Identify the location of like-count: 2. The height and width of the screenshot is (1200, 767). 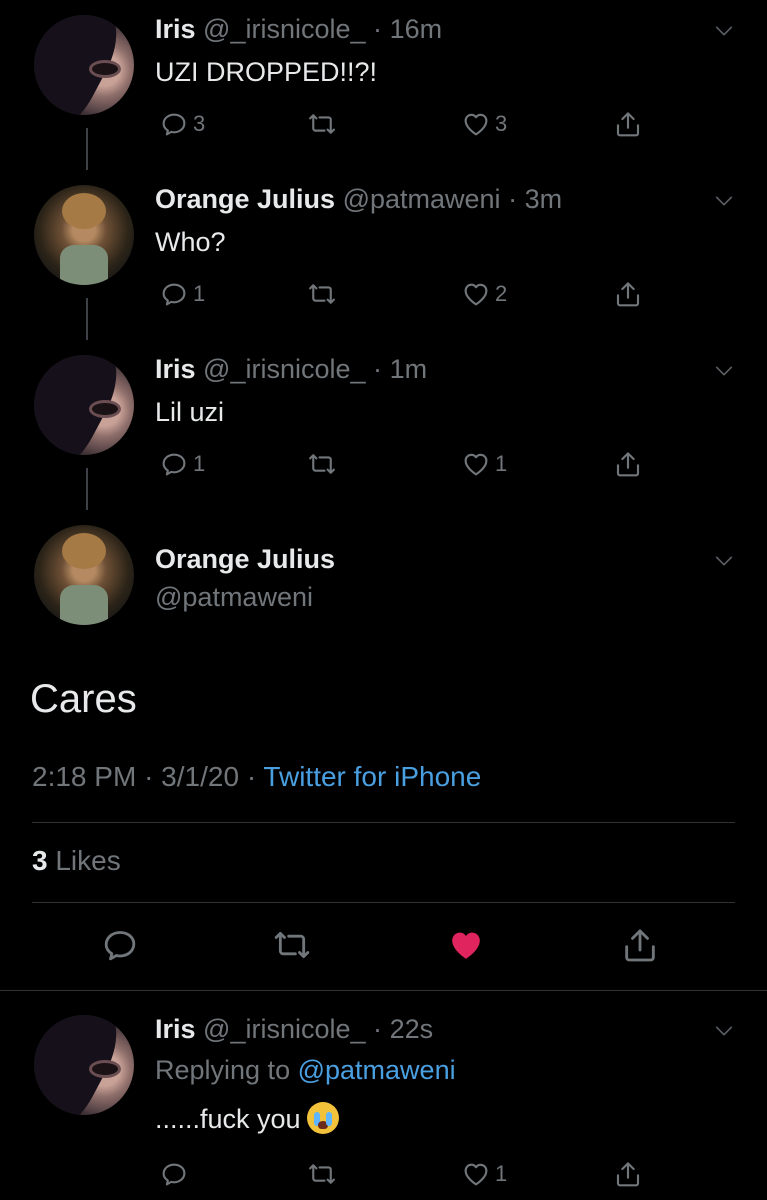
(501, 293).